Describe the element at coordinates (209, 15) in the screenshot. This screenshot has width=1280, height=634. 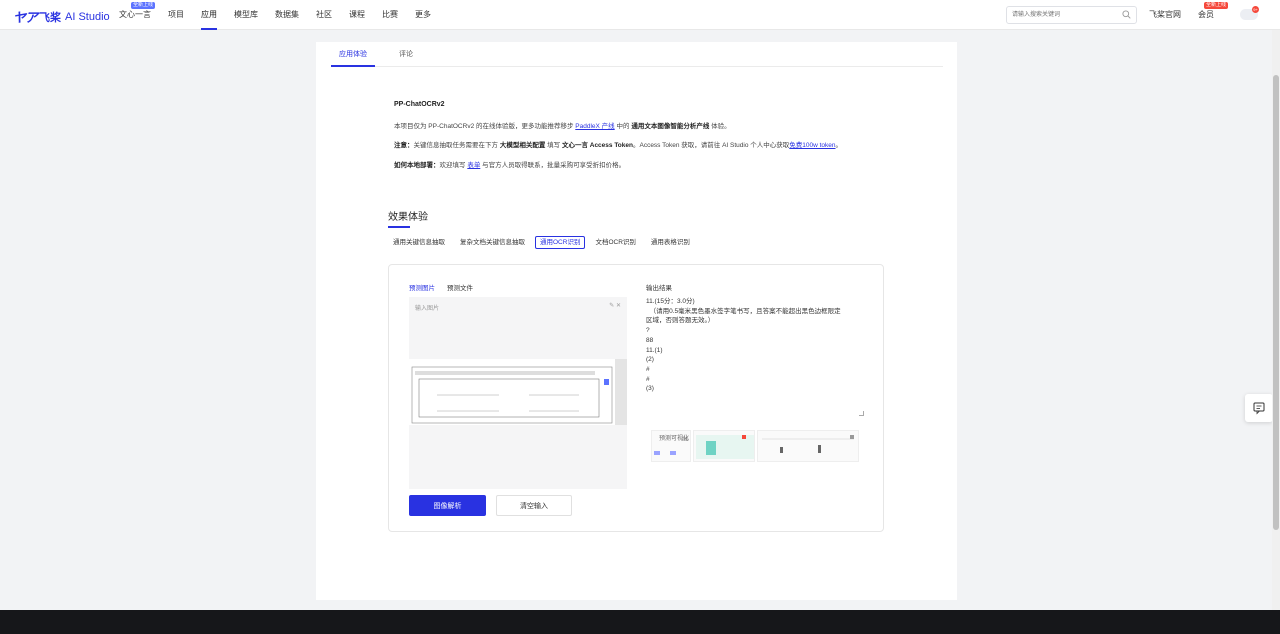
I see `nav-item-apps: 应用` at that location.